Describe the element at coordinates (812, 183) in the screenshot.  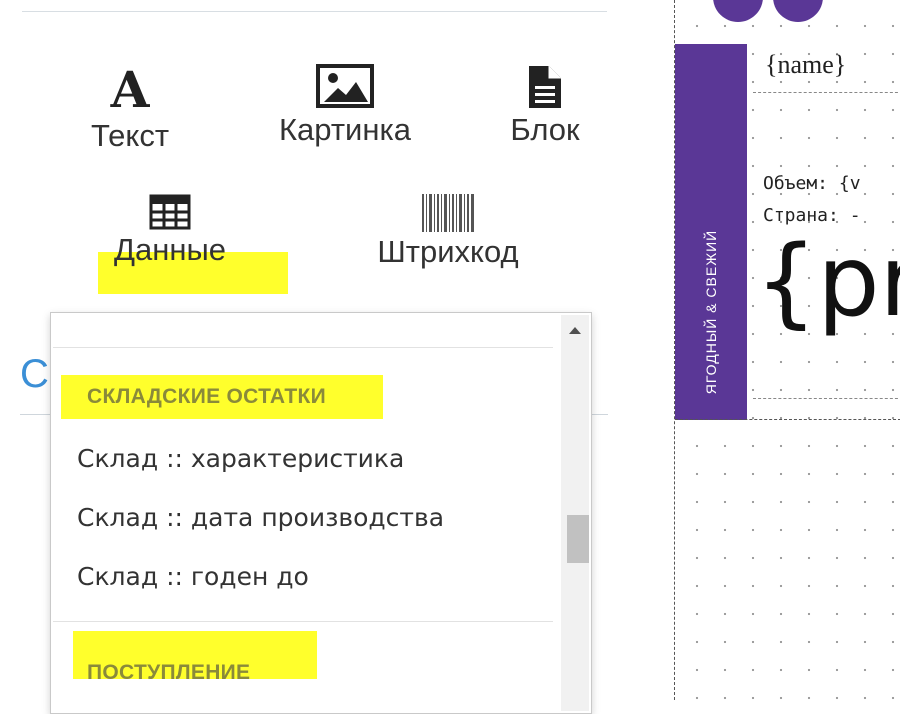
I see `volume-field: Объем: {v` at that location.